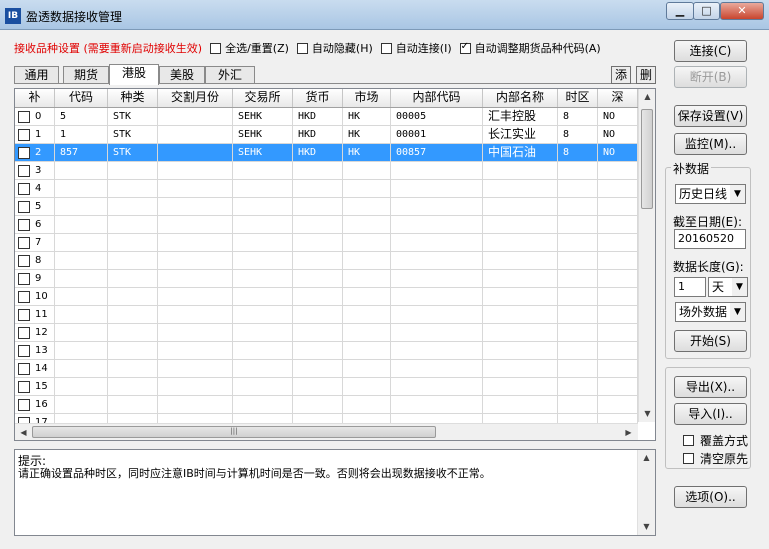 The height and width of the screenshot is (549, 769). What do you see at coordinates (234, 432) in the screenshot?
I see `horizontal-scroll-thumb: |||` at bounding box center [234, 432].